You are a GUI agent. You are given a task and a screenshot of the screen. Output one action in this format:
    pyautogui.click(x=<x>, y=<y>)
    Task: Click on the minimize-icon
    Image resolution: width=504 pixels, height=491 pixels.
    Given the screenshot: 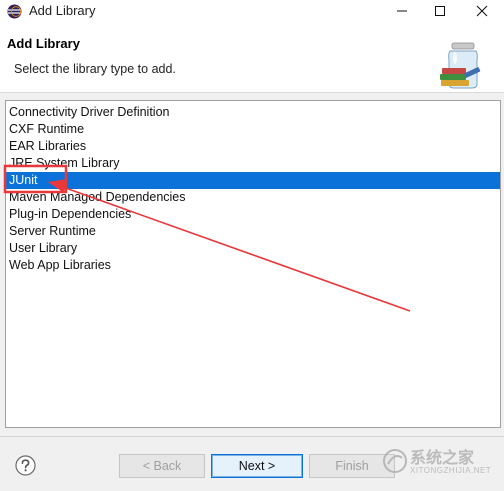 What is the action you would take?
    pyautogui.click(x=402, y=11)
    